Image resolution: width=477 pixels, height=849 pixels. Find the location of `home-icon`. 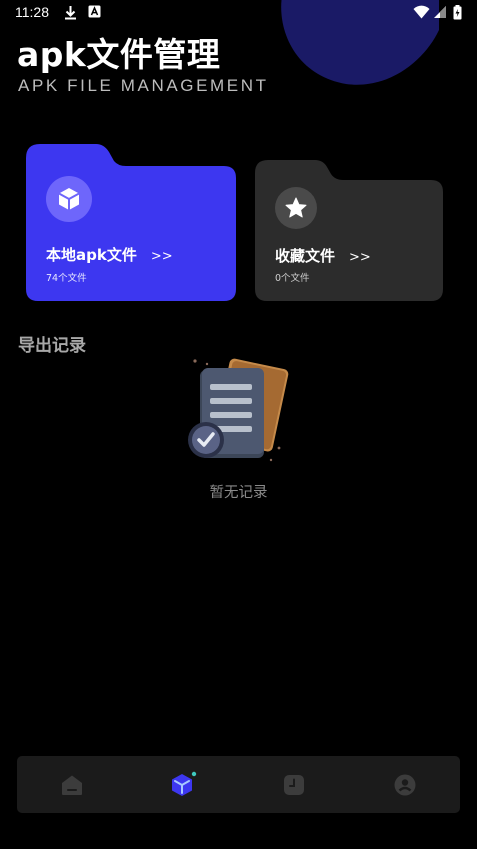

home-icon is located at coordinates (72, 785).